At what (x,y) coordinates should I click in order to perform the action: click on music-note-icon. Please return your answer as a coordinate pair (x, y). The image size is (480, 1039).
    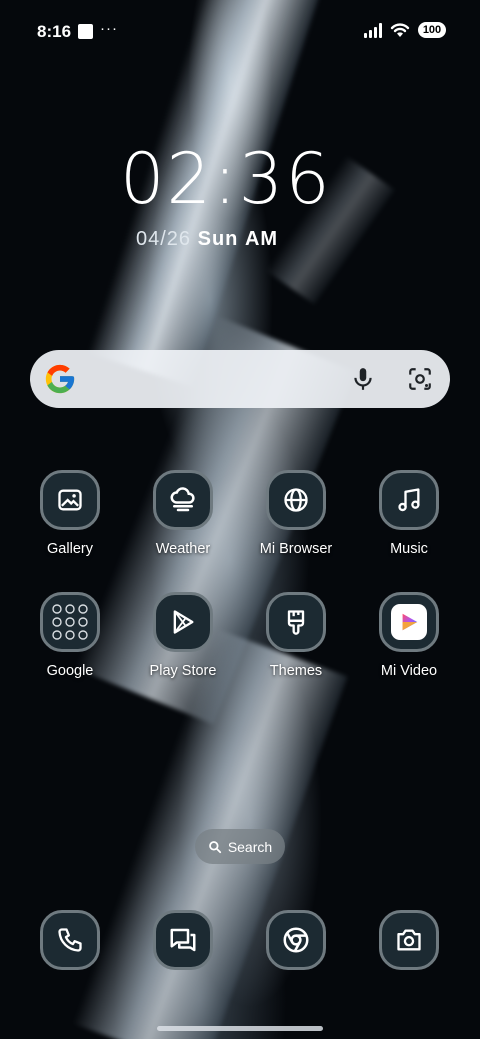
    Looking at the image, I should click on (409, 500).